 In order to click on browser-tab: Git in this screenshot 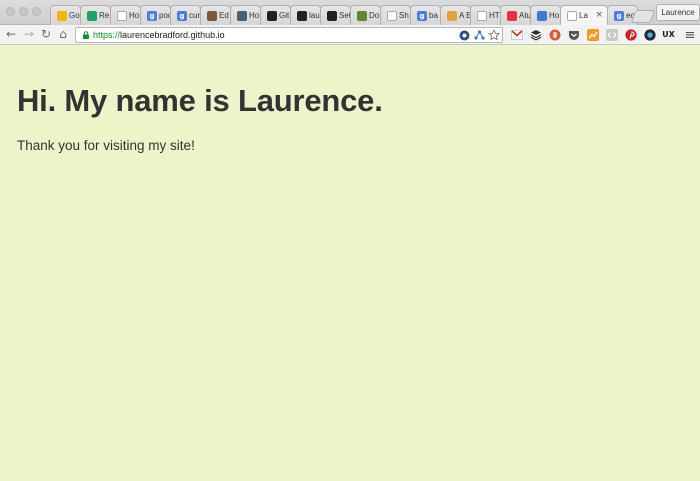, I will do `click(275, 15)`.